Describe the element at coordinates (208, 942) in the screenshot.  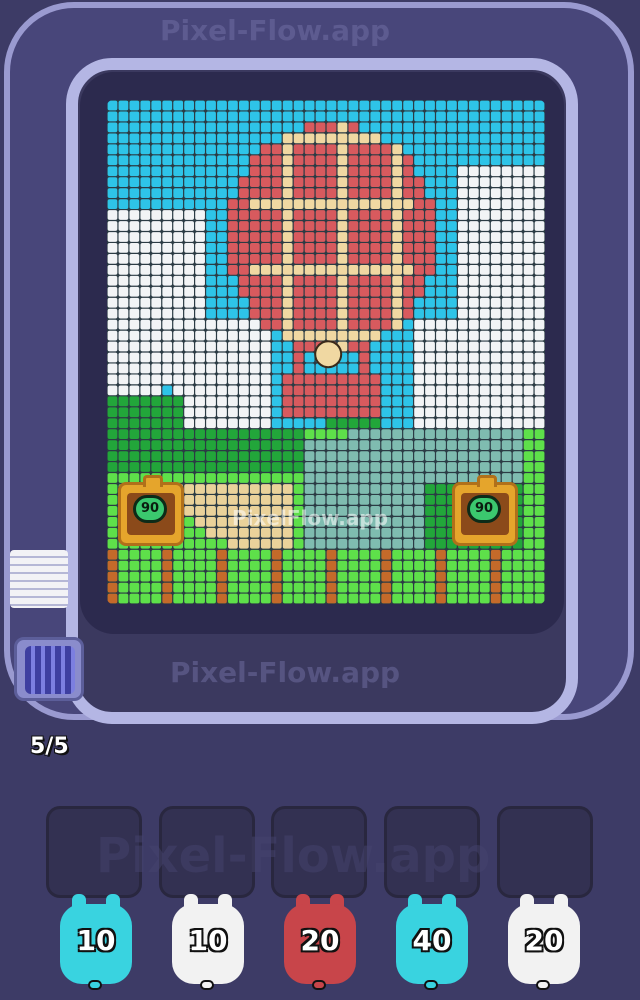
I see `pig-card-2: 10` at that location.